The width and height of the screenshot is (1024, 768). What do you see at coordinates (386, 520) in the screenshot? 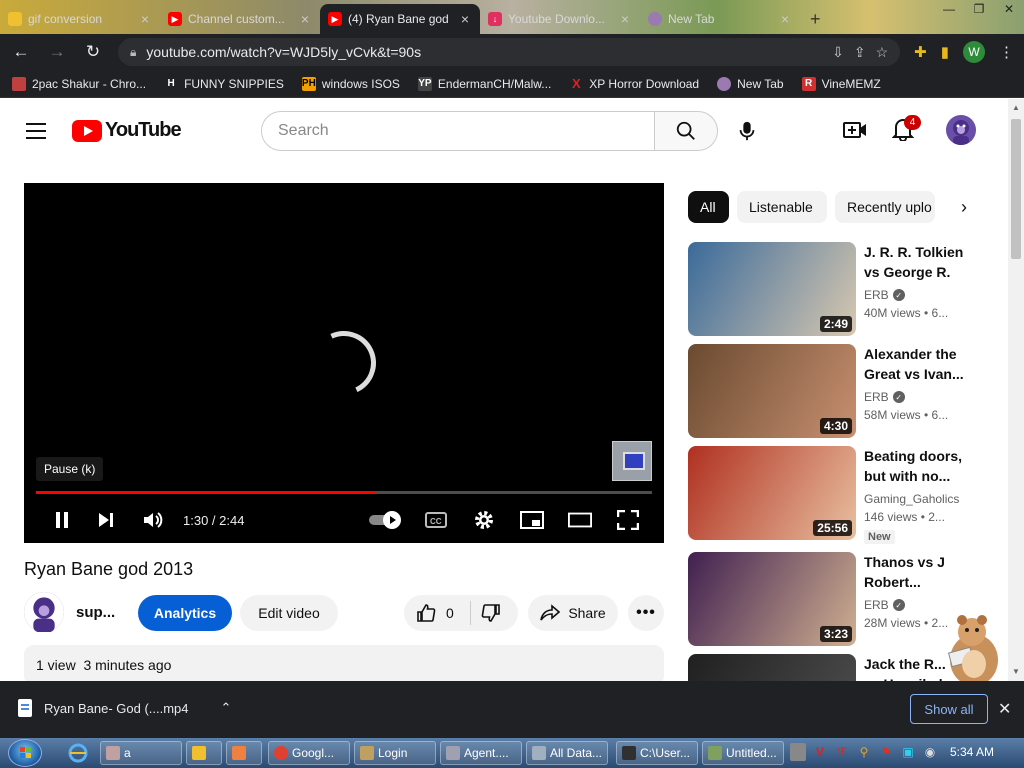
I see `autoplay-toggle` at bounding box center [386, 520].